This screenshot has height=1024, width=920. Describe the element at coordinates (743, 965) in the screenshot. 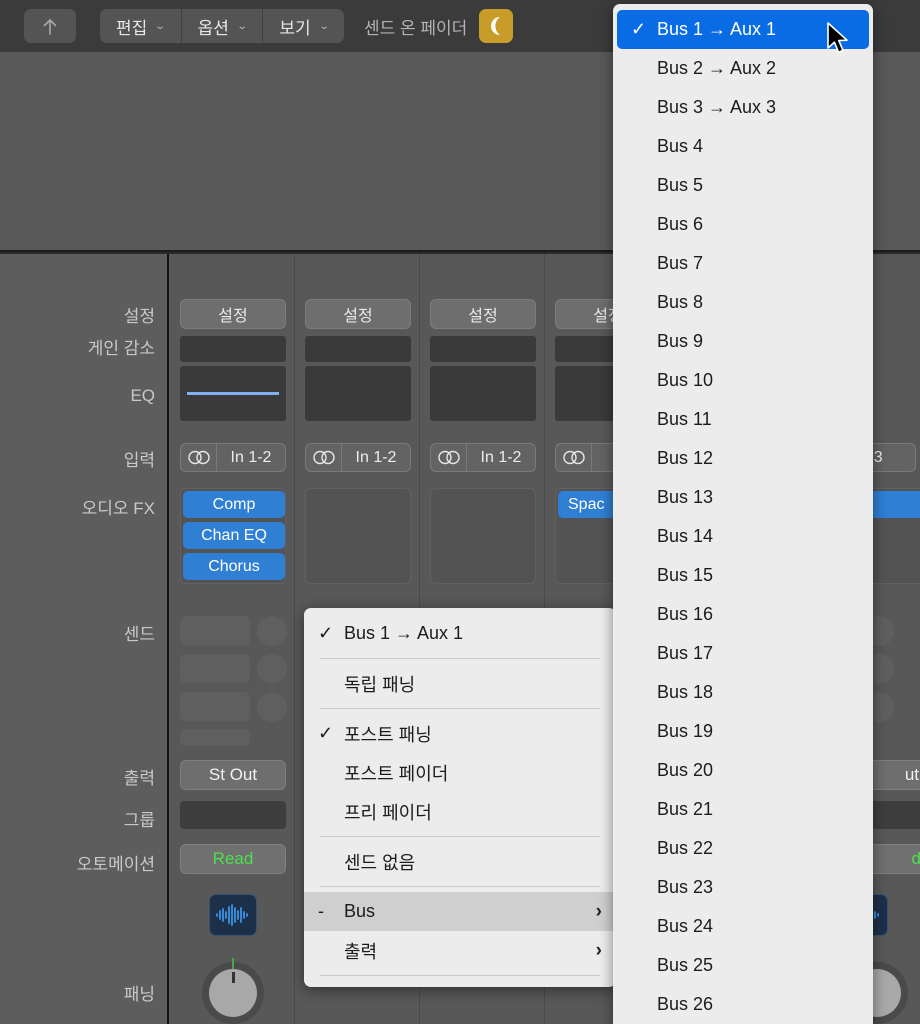

I see `submenu-item-bus-25: Bus 25` at that location.